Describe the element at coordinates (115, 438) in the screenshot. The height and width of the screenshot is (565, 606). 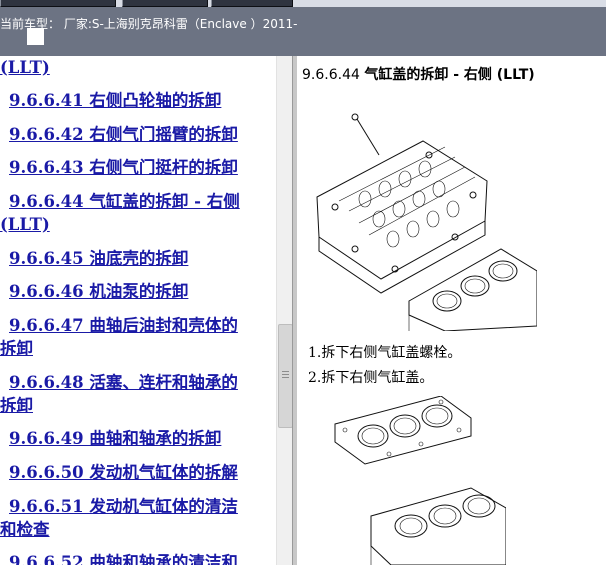
I see `toc-item-label: 9.6.6.49 曲轴和轴承的拆卸` at that location.